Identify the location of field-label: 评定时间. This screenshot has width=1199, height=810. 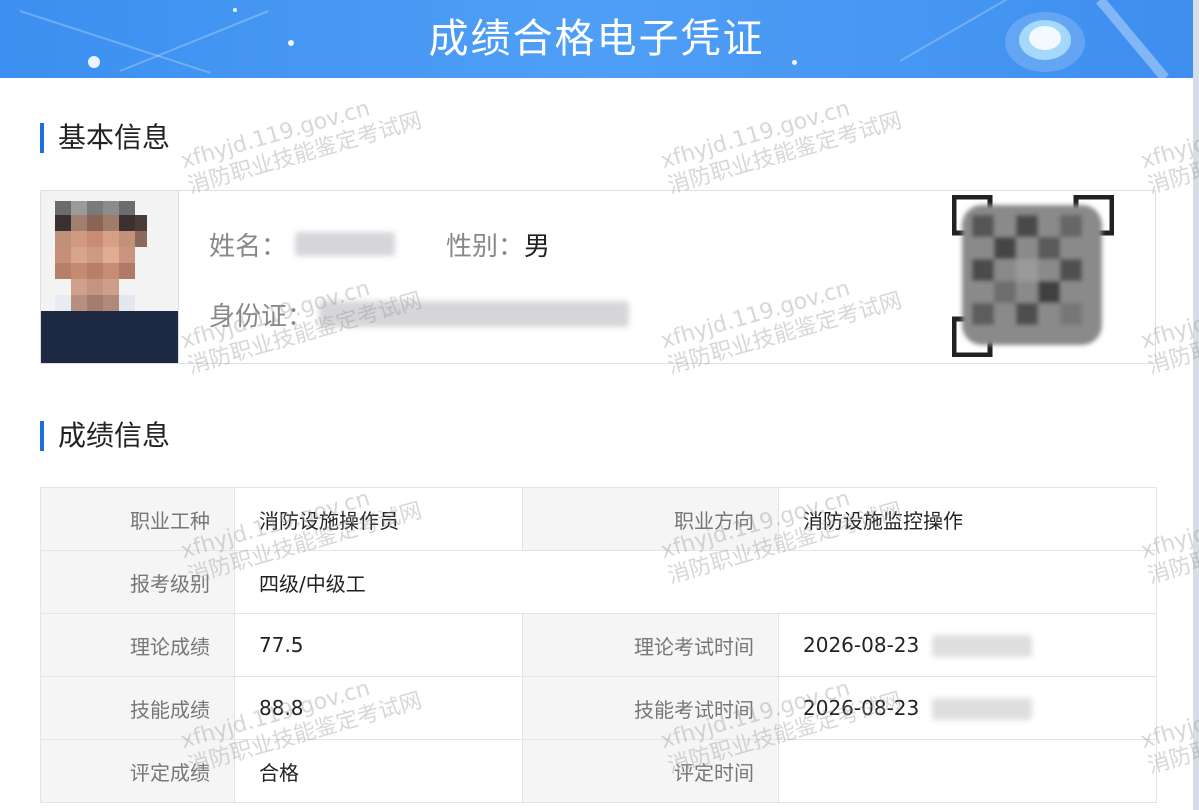
(650, 771).